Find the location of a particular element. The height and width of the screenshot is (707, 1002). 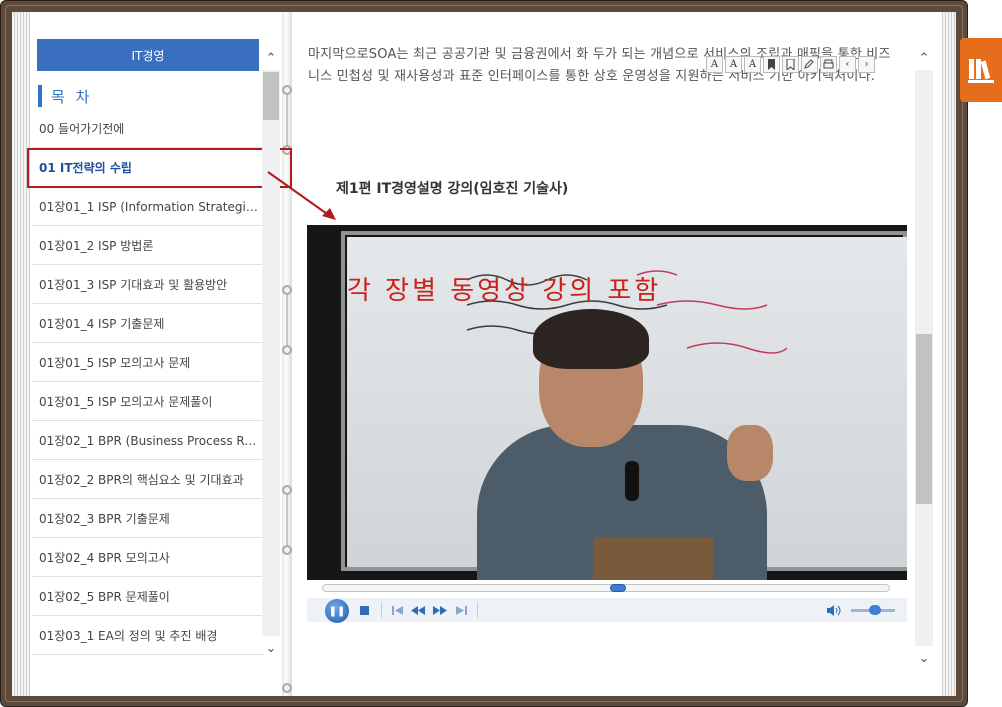

next-page-icon: › is located at coordinates (866, 64).